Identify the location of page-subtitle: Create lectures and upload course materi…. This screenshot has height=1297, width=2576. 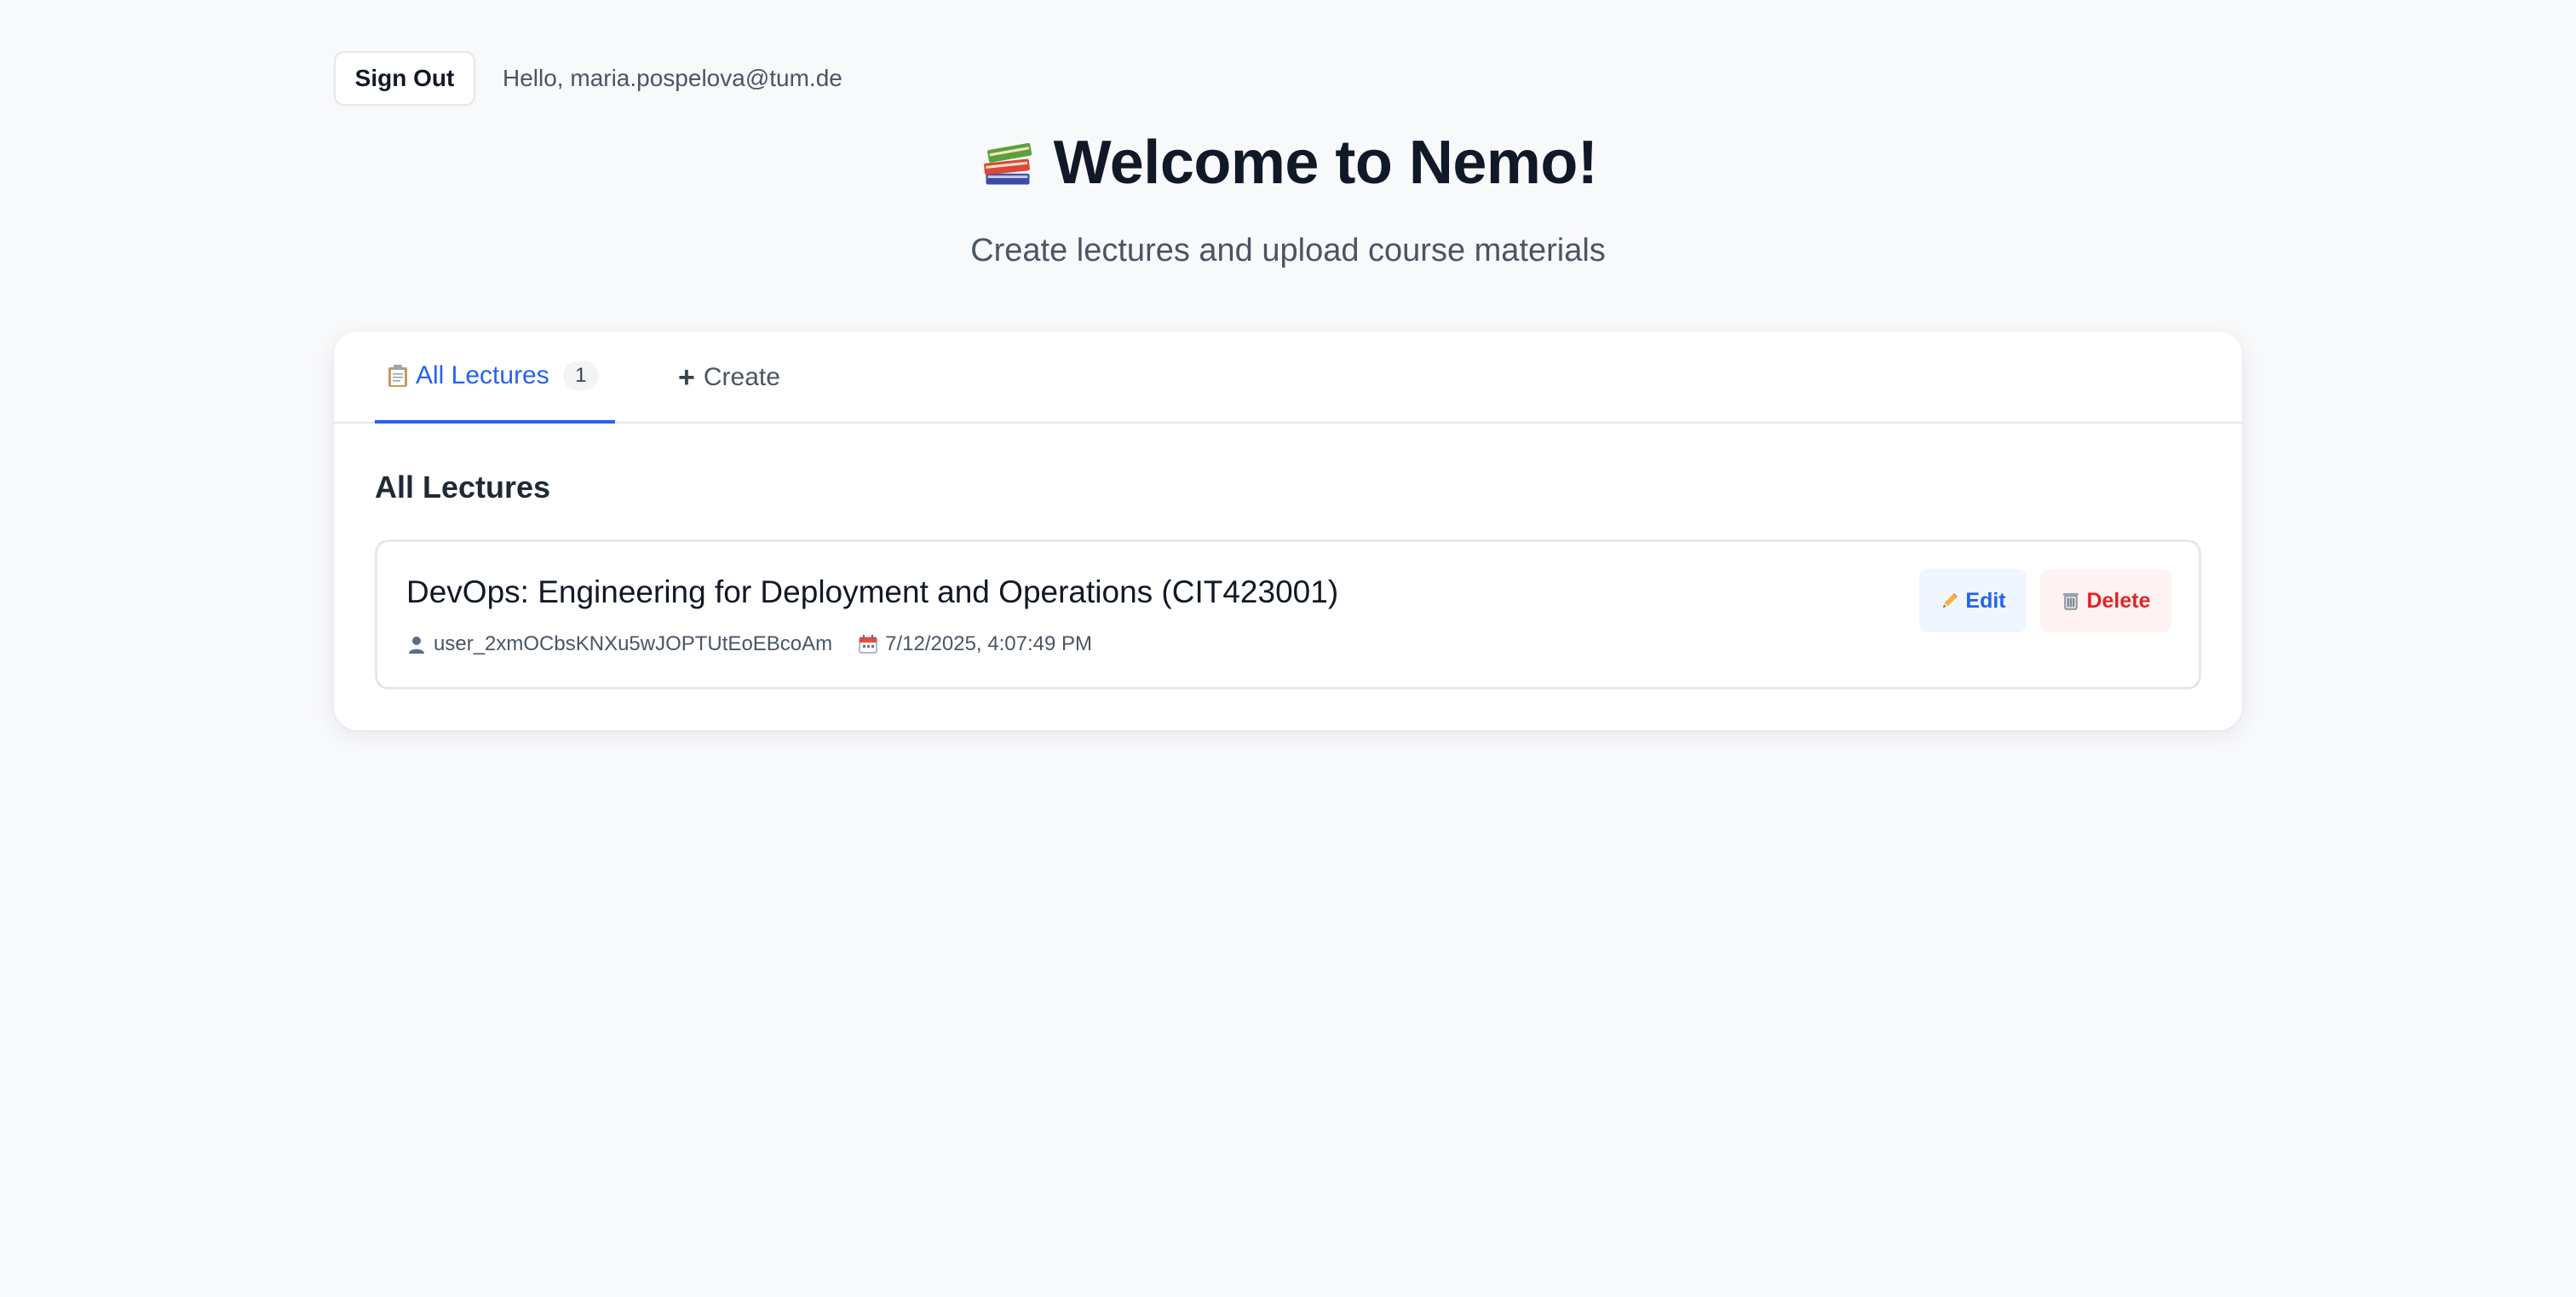
(1288, 250).